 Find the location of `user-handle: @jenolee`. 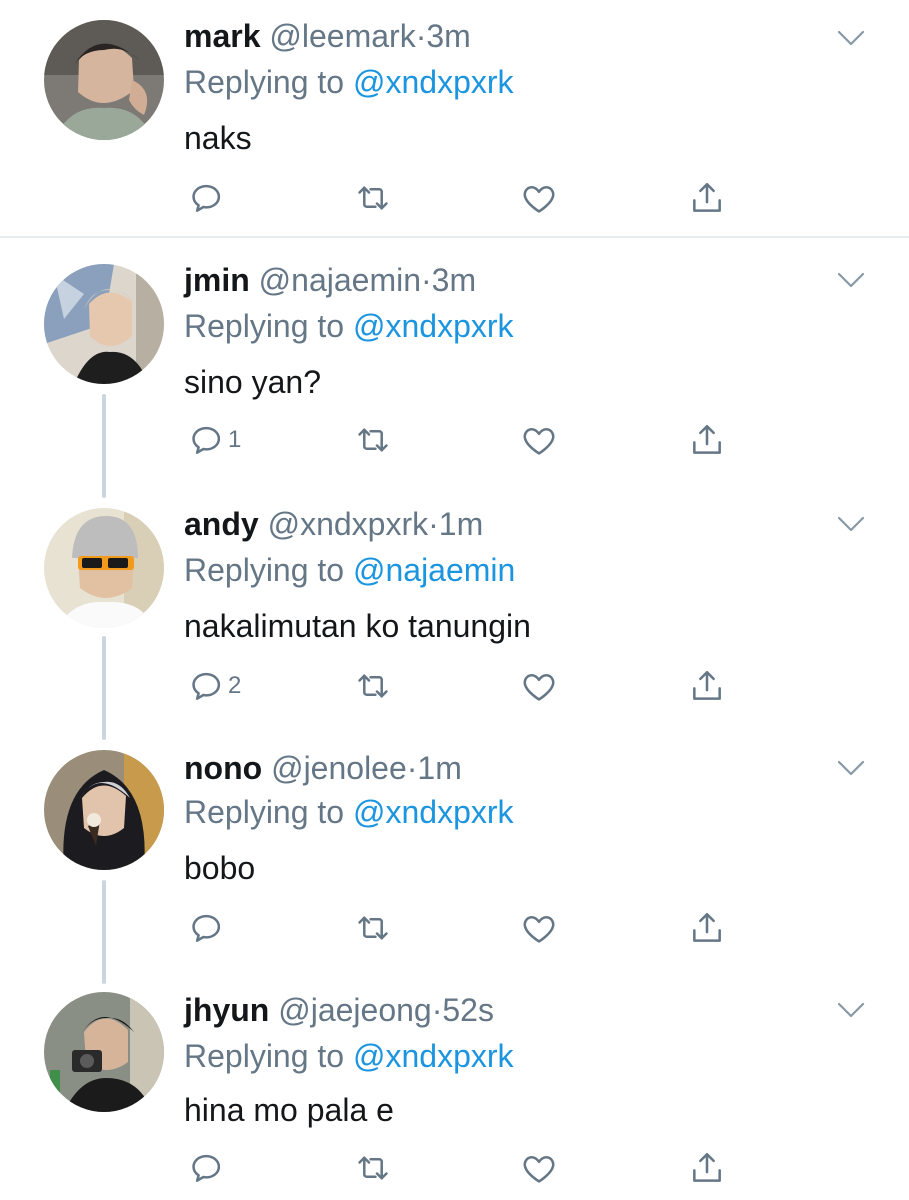

user-handle: @jenolee is located at coordinates (339, 768).